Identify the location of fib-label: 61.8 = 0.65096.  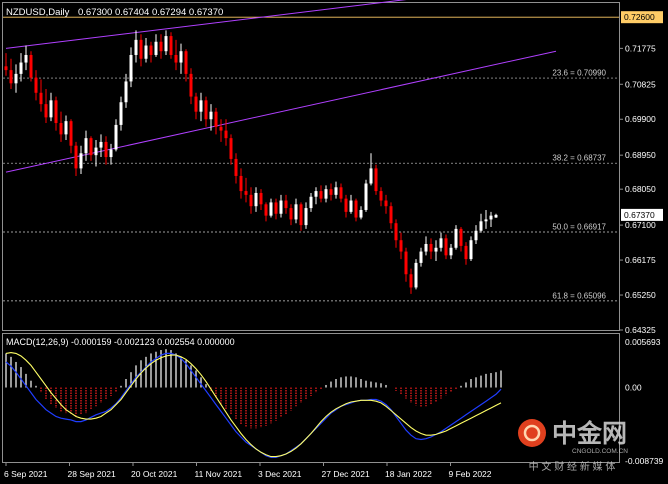
(579, 295).